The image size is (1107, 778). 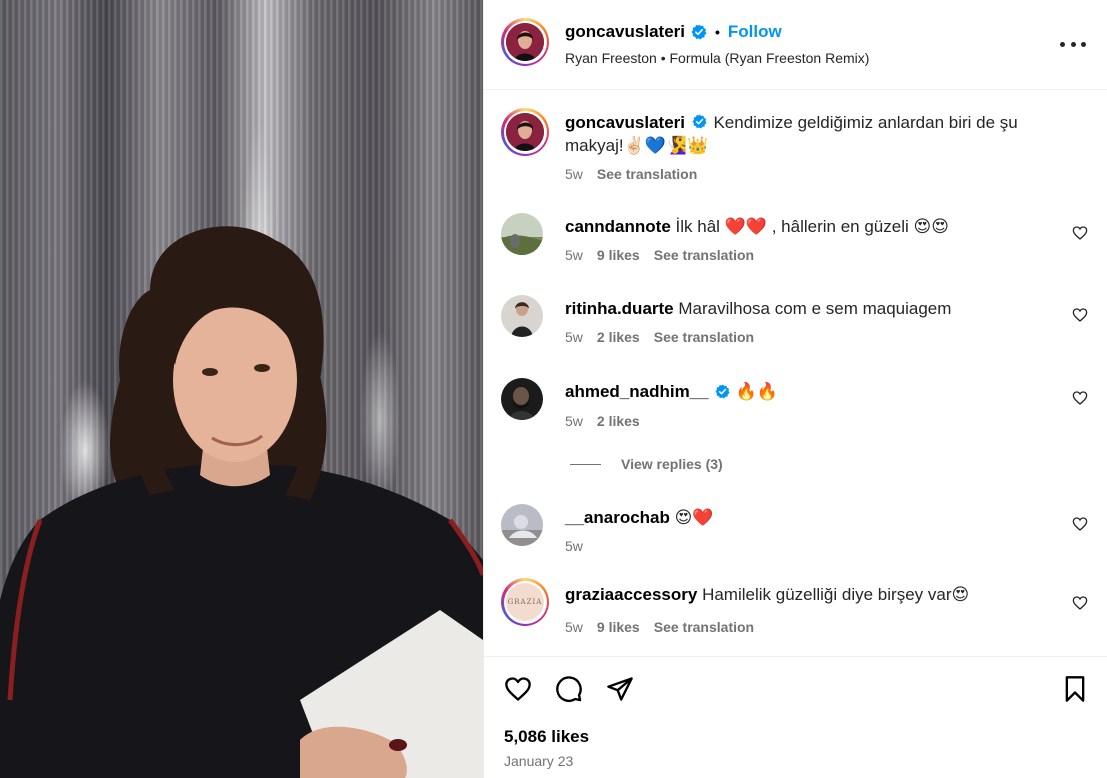 What do you see at coordinates (569, 689) in the screenshot?
I see `comment-icon` at bounding box center [569, 689].